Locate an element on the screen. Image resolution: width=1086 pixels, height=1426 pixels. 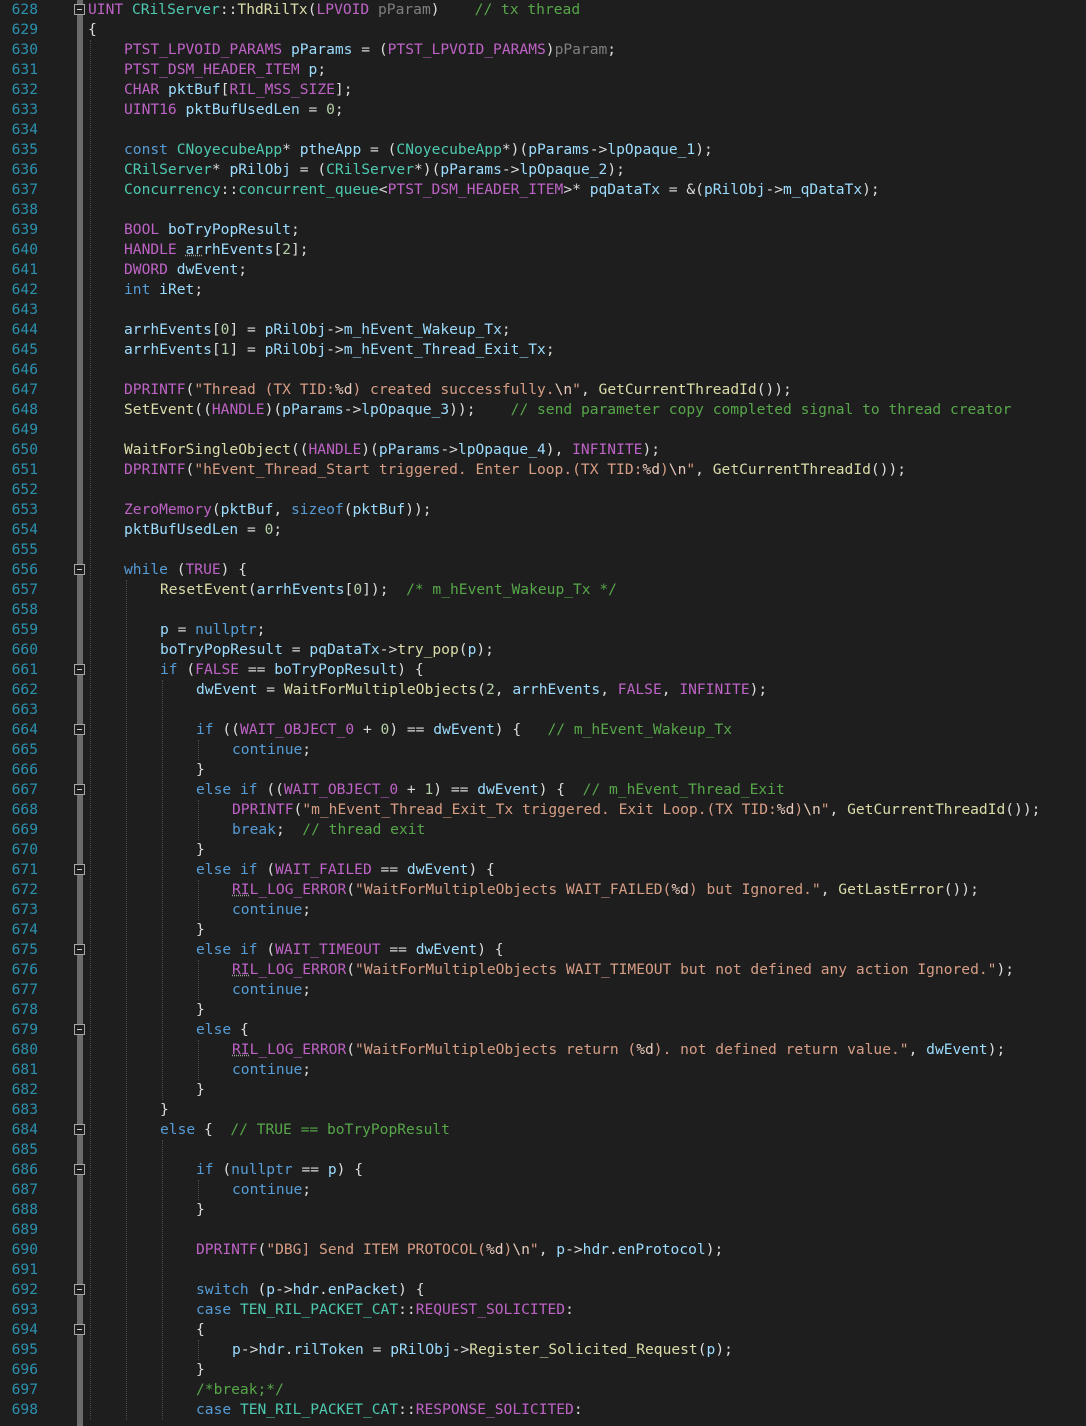
code-token: == is located at coordinates (310, 1169).